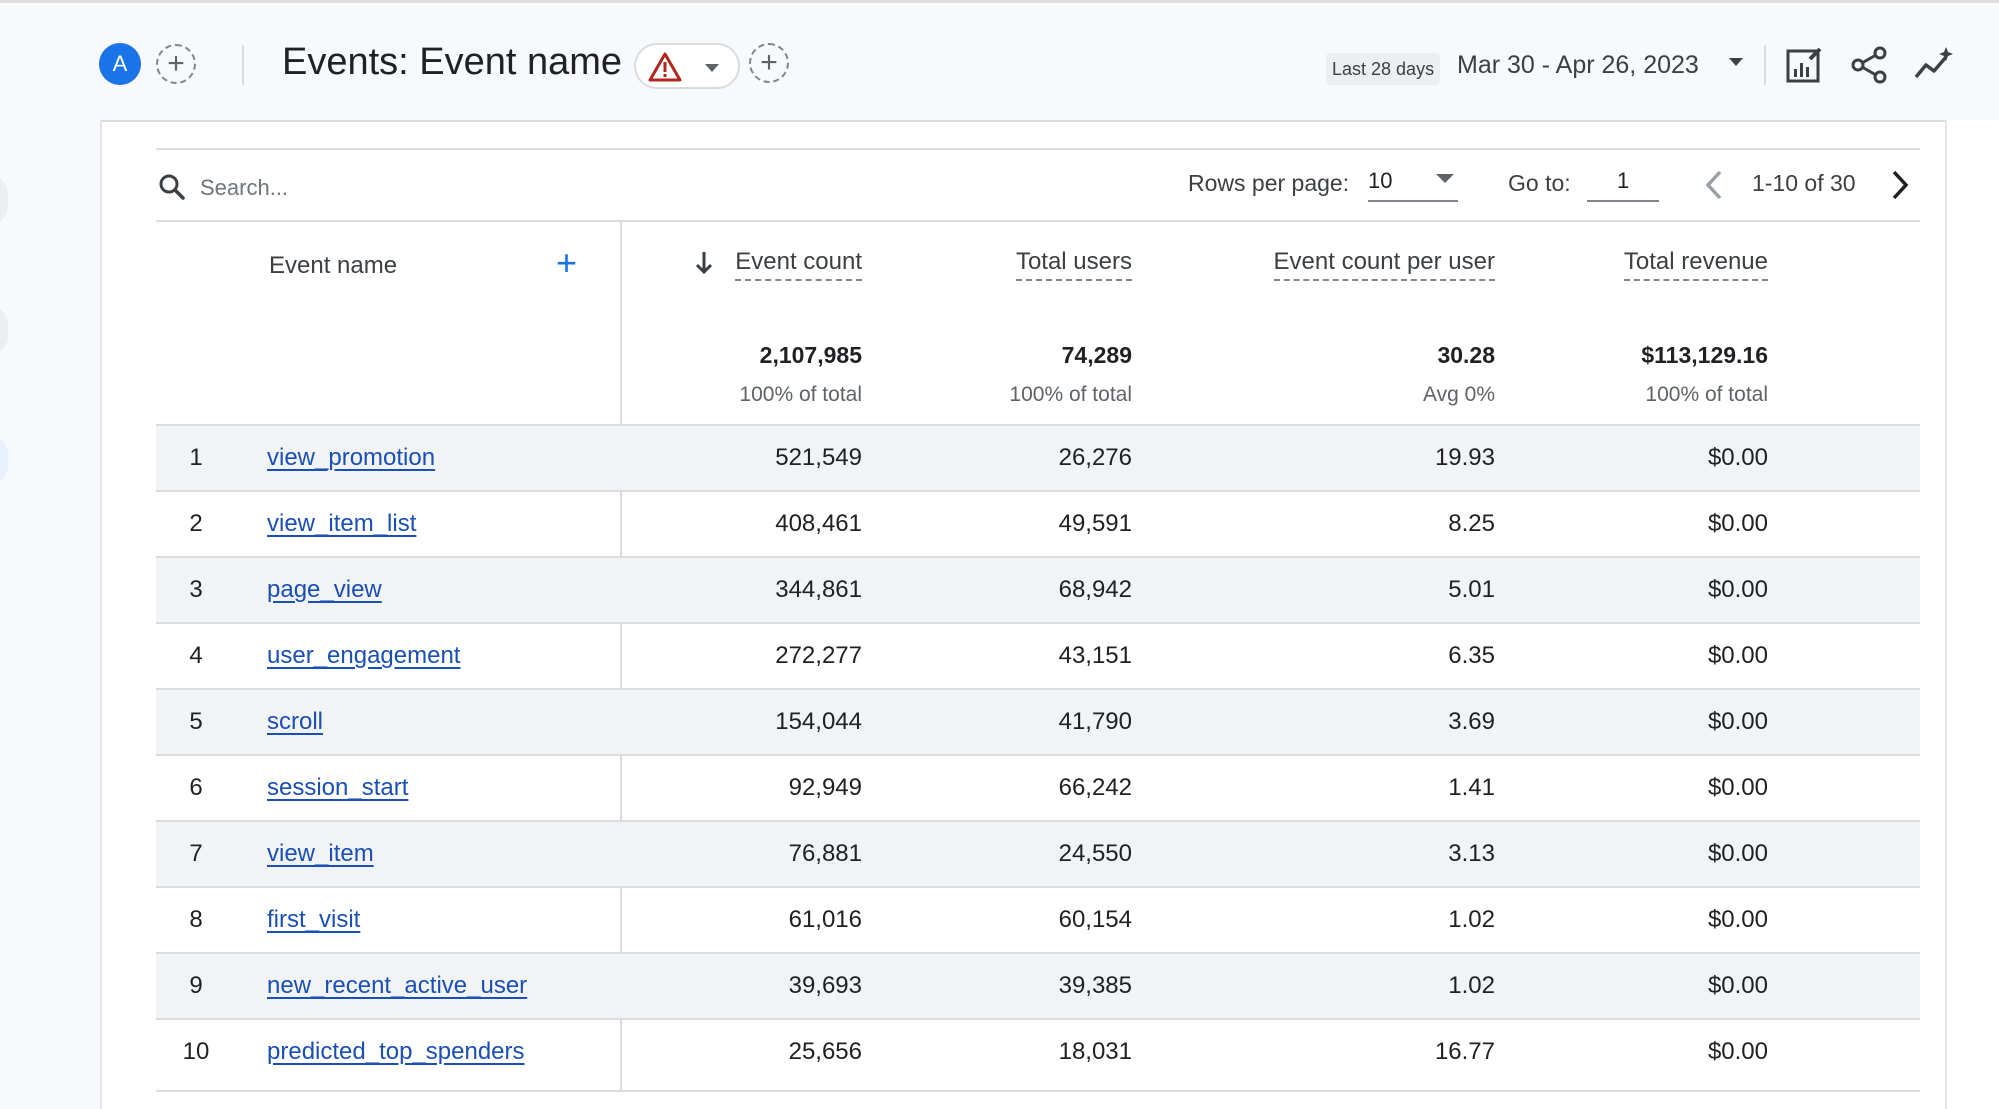 Image resolution: width=1999 pixels, height=1109 pixels. I want to click on per-user-cell: 3.69, so click(1471, 721).